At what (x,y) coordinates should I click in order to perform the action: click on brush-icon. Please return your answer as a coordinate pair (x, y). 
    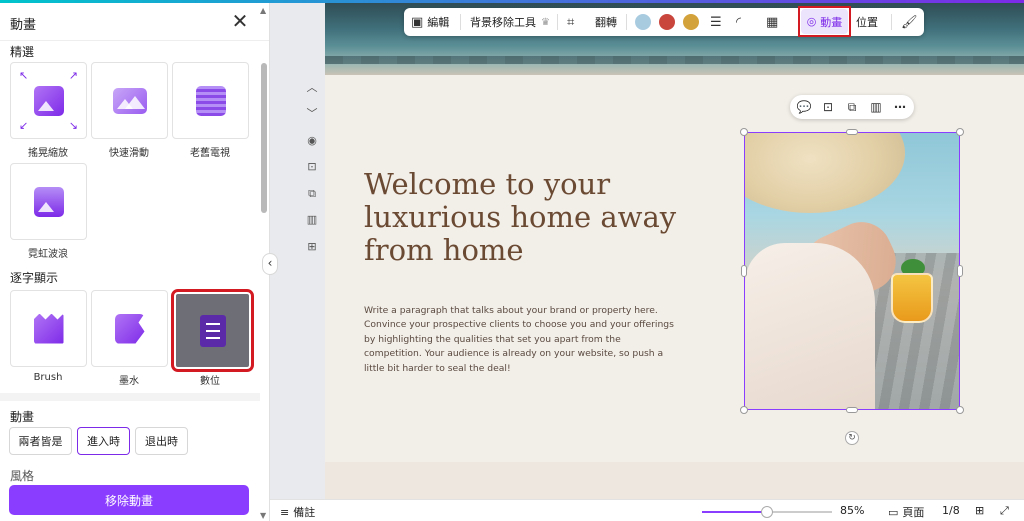
    Looking at the image, I should click on (48, 328).